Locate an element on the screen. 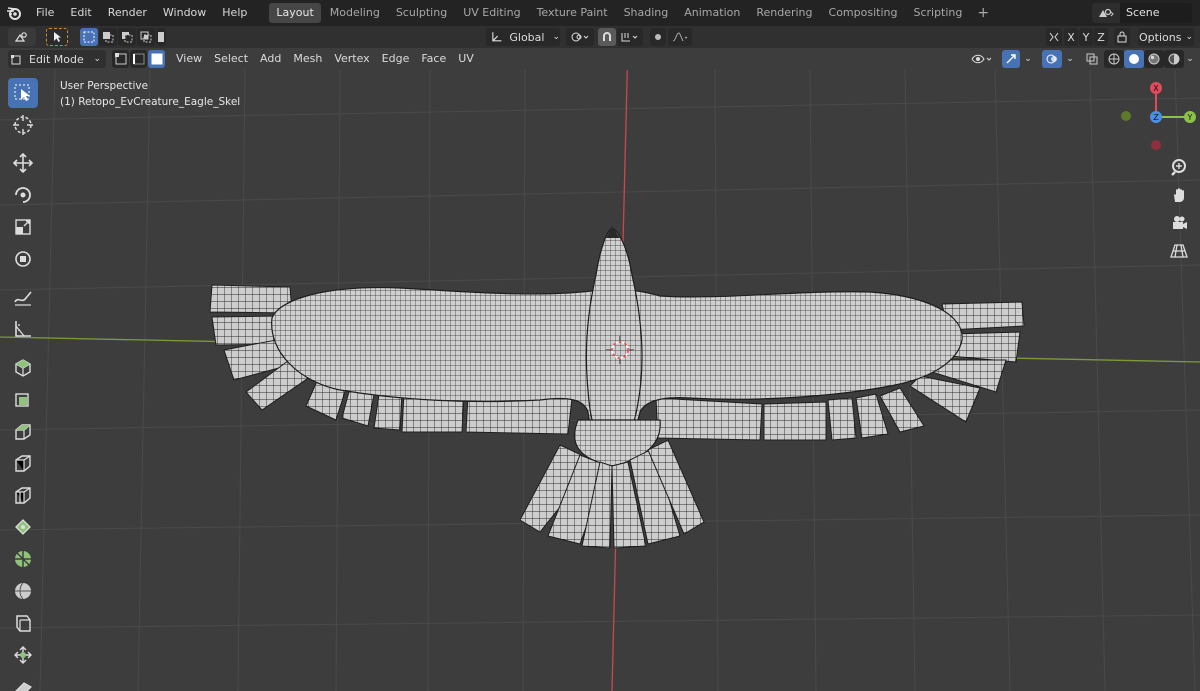 The width and height of the screenshot is (1200, 691). scene-name-field: Scene is located at coordinates (1156, 13).